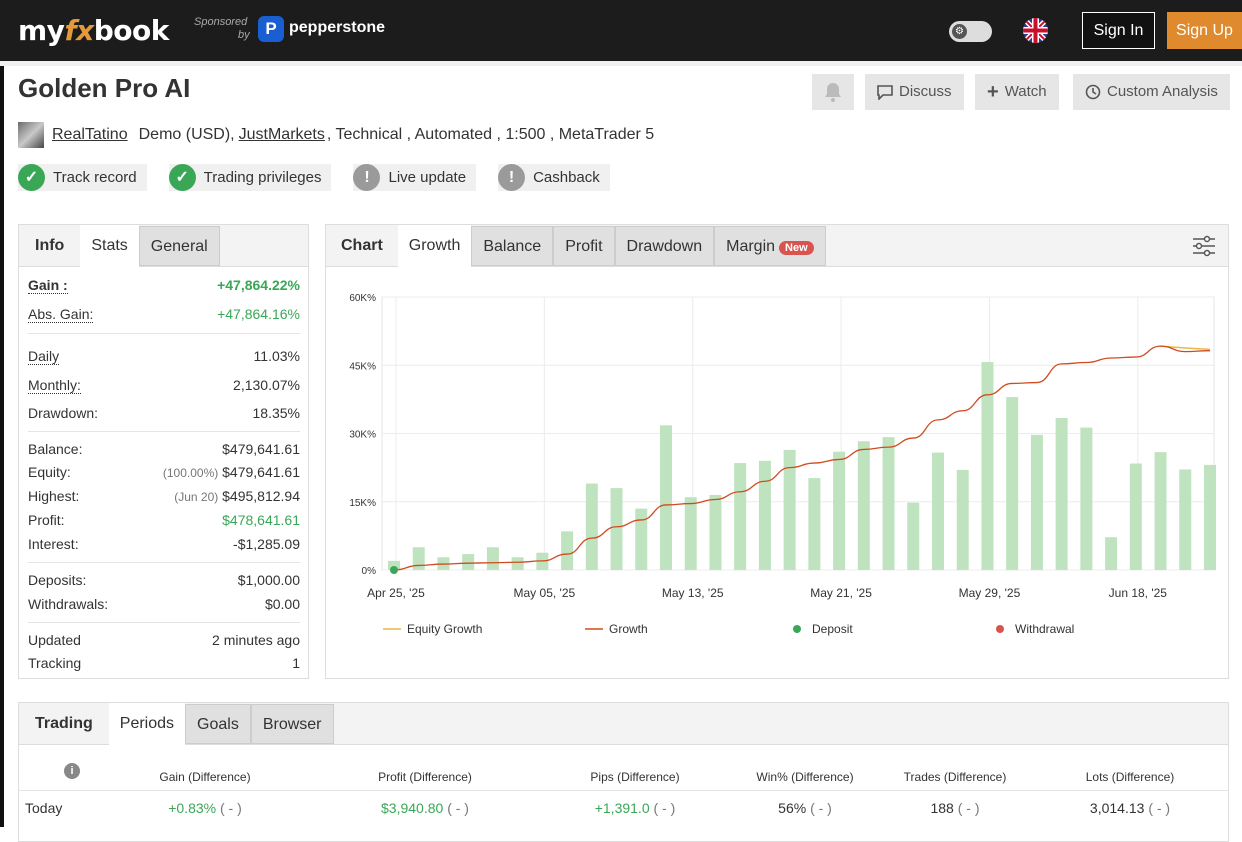 The image size is (1242, 842). What do you see at coordinates (959, 31) in the screenshot?
I see `gear-icon: ⚙` at bounding box center [959, 31].